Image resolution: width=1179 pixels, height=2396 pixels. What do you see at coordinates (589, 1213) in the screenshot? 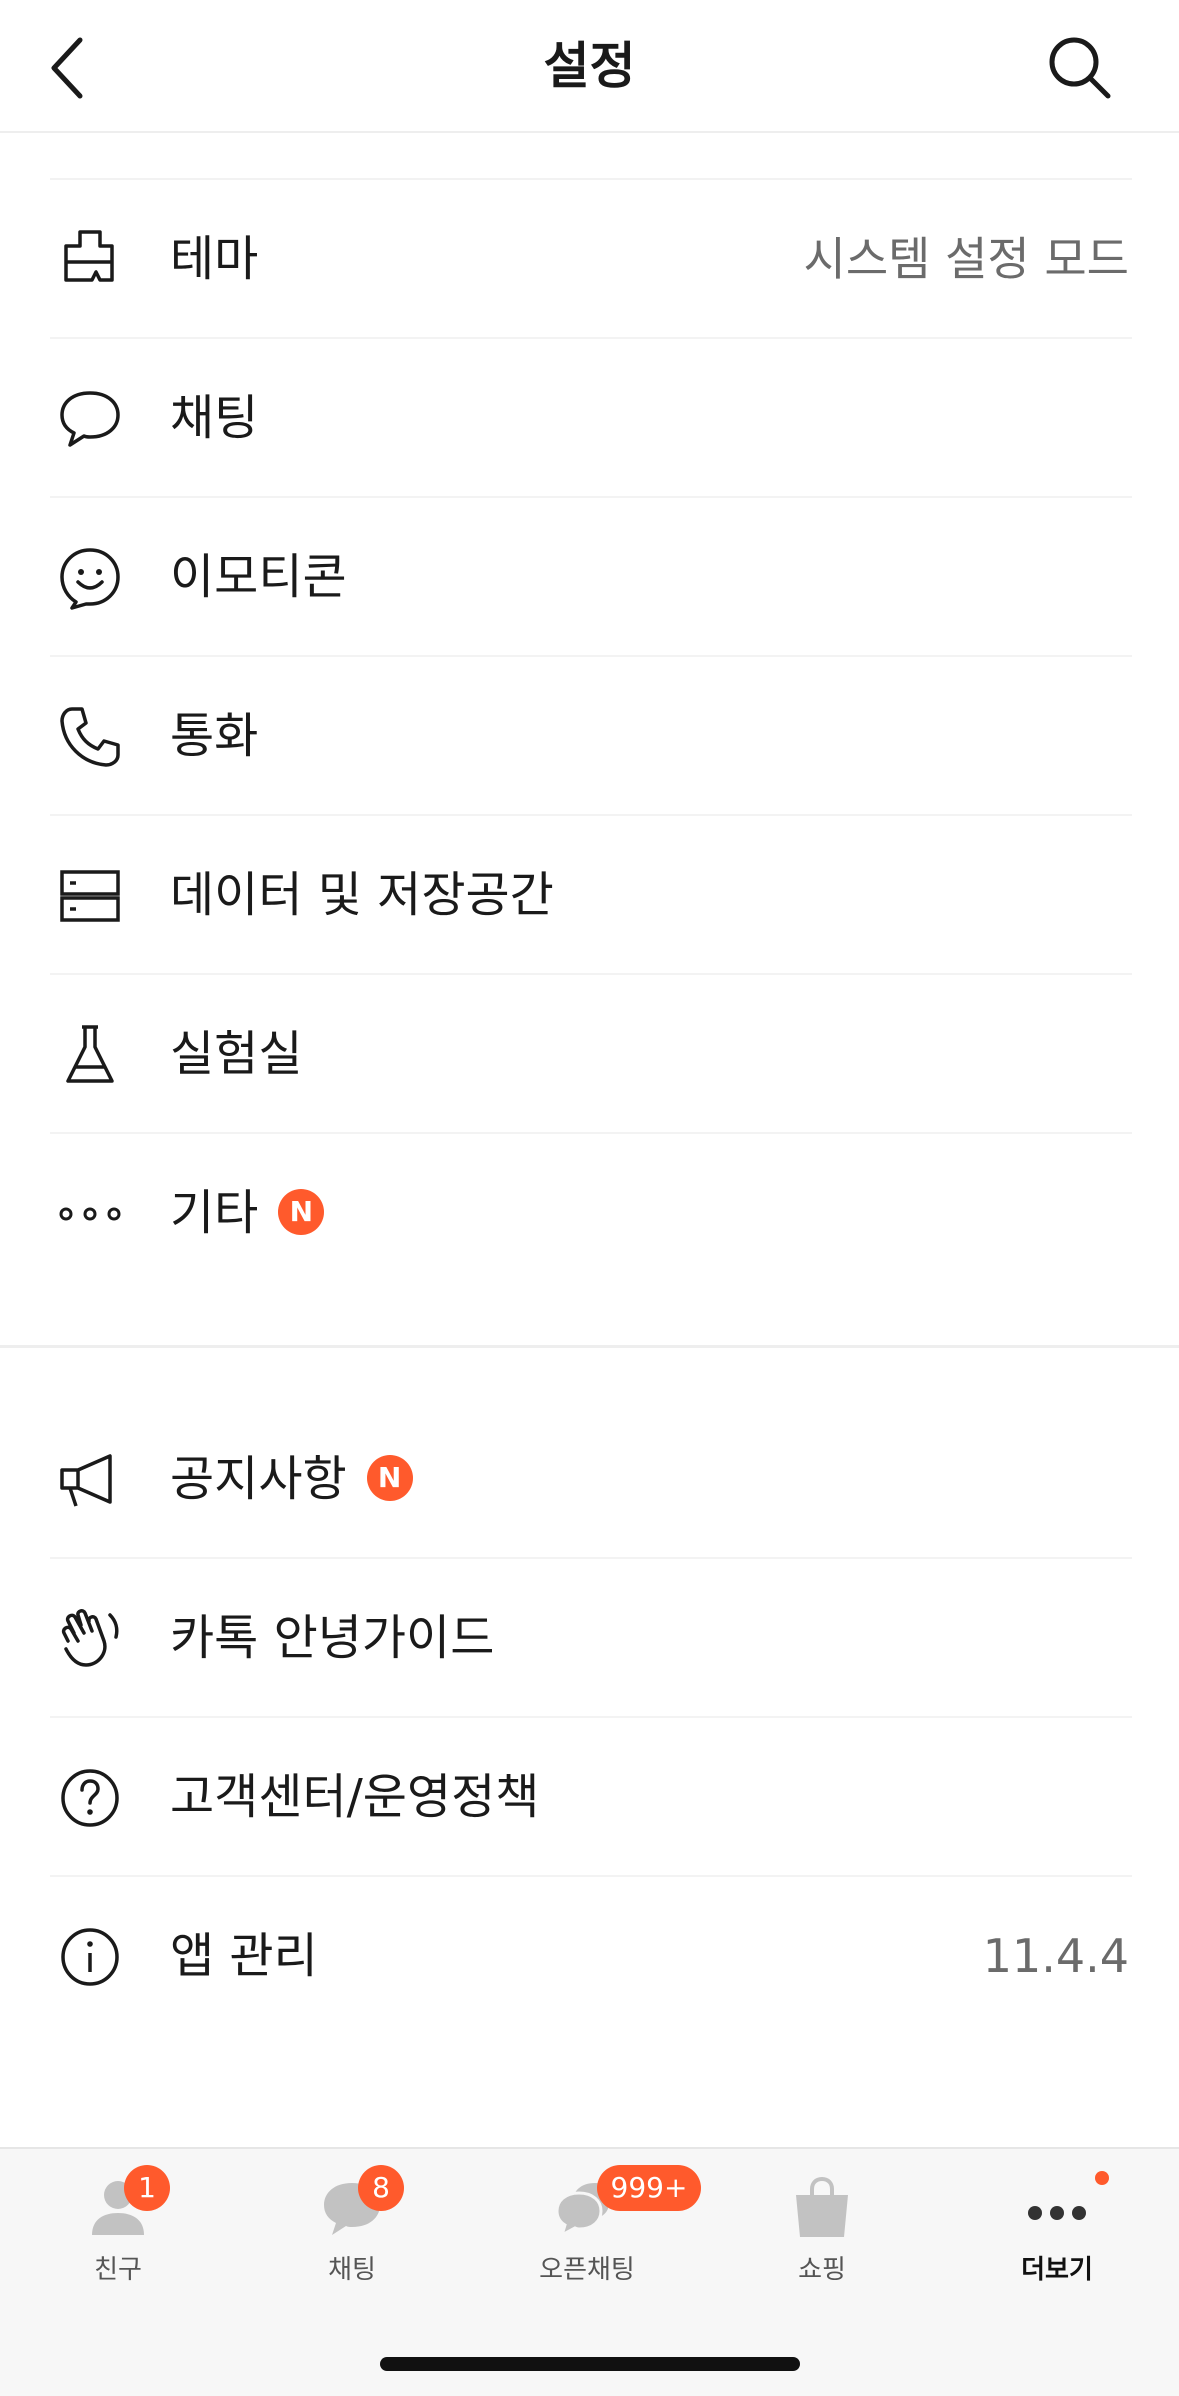
I see `settings-item-etc: 기타 N` at bounding box center [589, 1213].